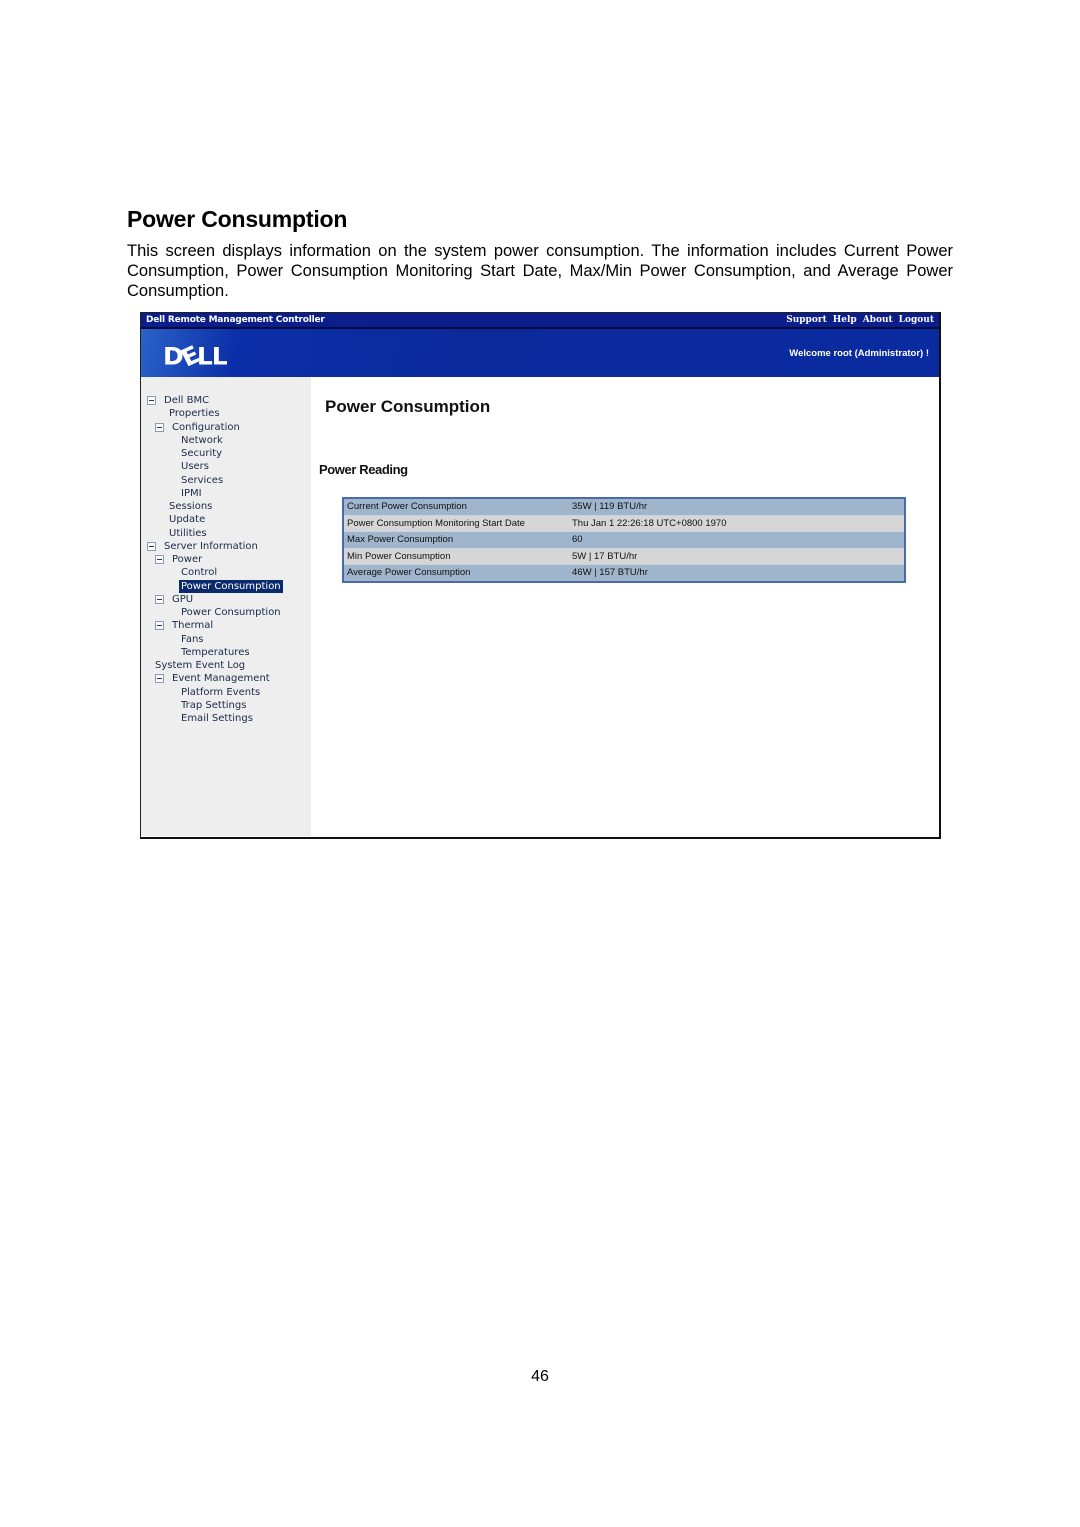  I want to click on sidebar-item-sessions: Sessions, so click(226, 506).